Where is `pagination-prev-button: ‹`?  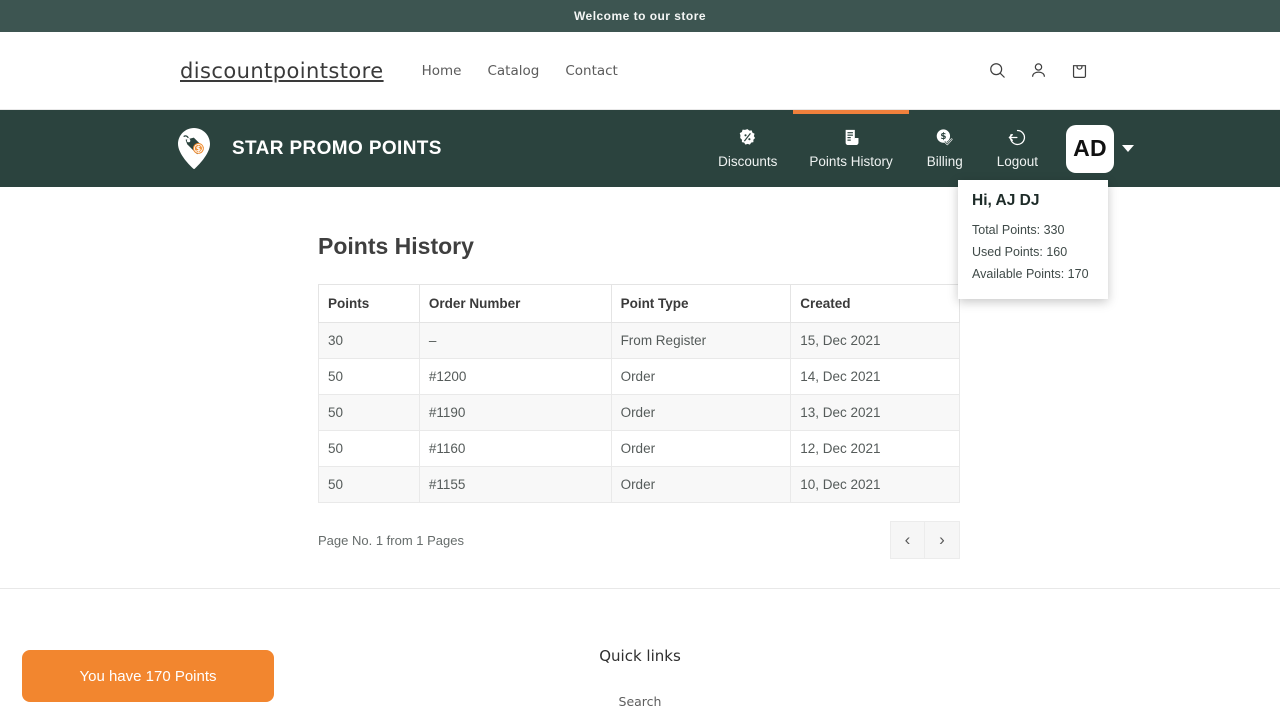
pagination-prev-button: ‹ is located at coordinates (907, 540).